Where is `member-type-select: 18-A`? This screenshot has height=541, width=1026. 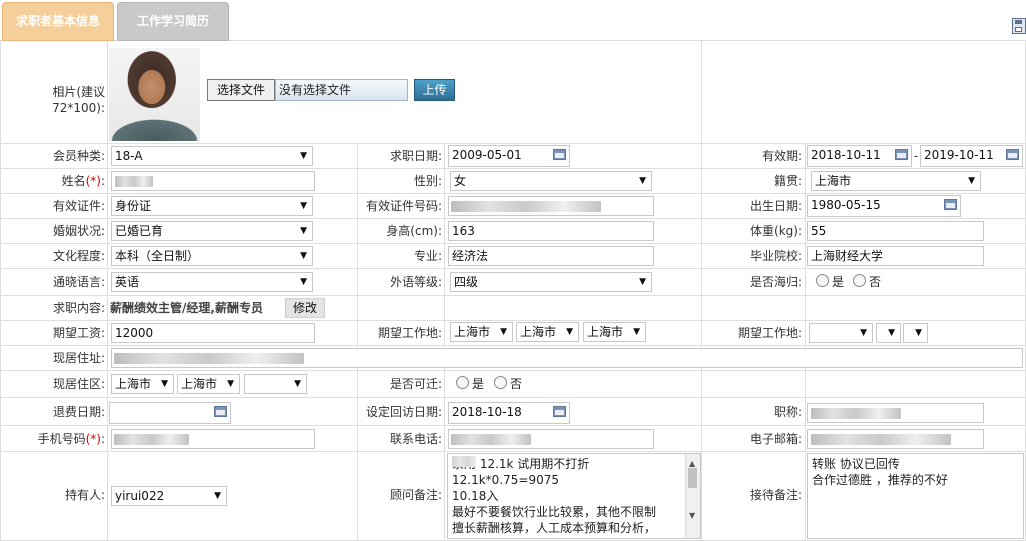
member-type-select: 18-A is located at coordinates (212, 156).